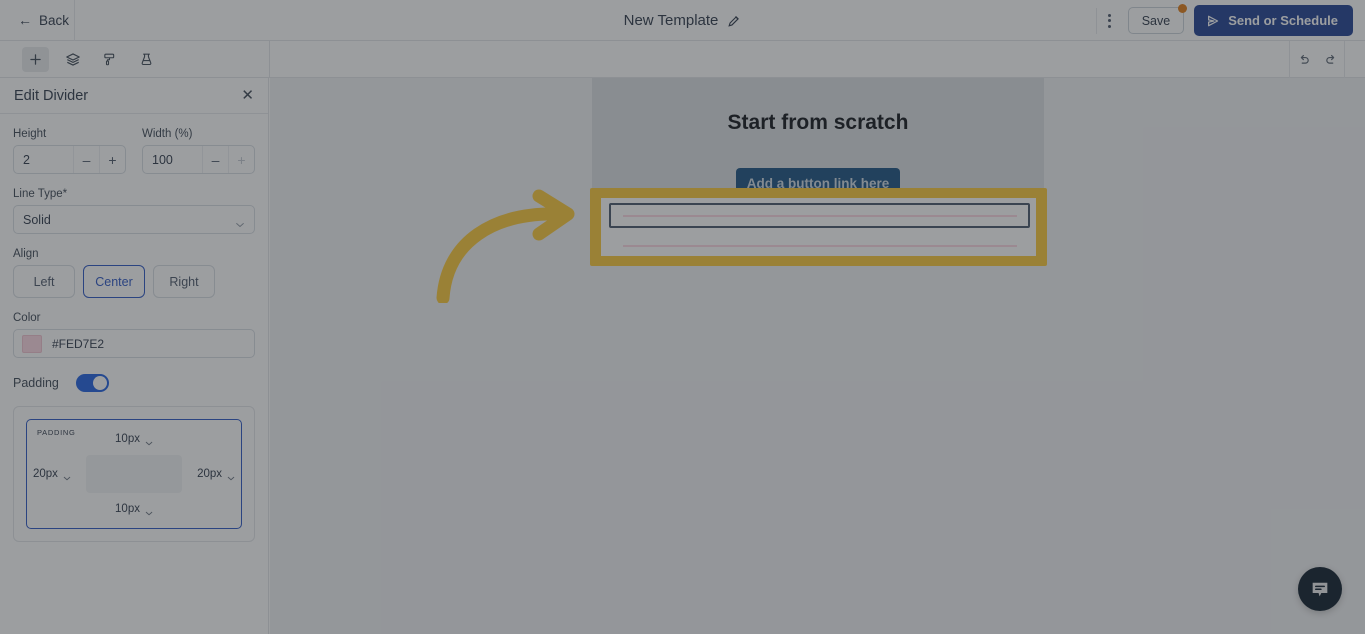  I want to click on height-input, so click(43, 159).